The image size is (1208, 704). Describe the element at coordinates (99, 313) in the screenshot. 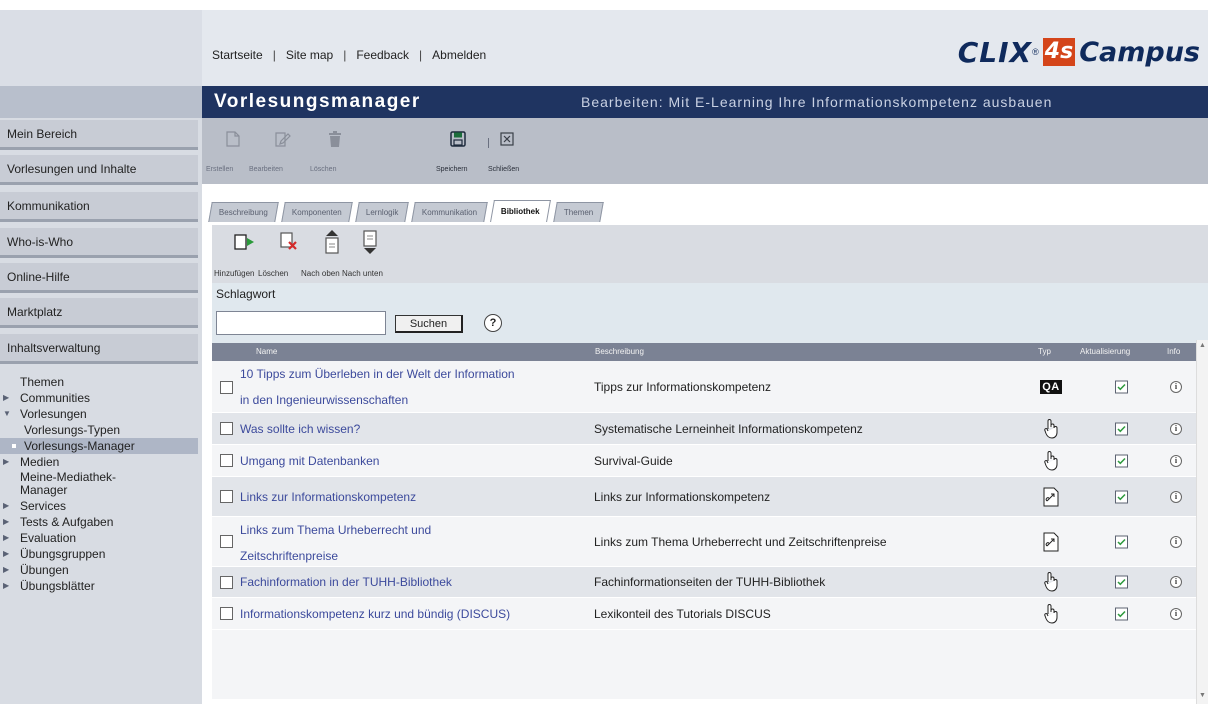

I see `nav-marktplatz: Marktplatz` at that location.